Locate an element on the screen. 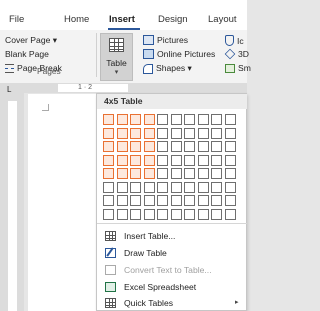 This screenshot has width=320, height=311. tab-design: Design is located at coordinates (173, 19).